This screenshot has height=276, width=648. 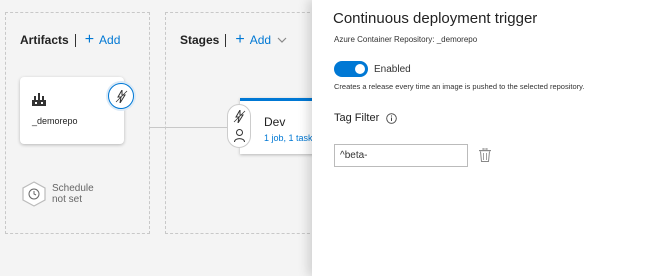 What do you see at coordinates (392, 118) in the screenshot?
I see `info-icon` at bounding box center [392, 118].